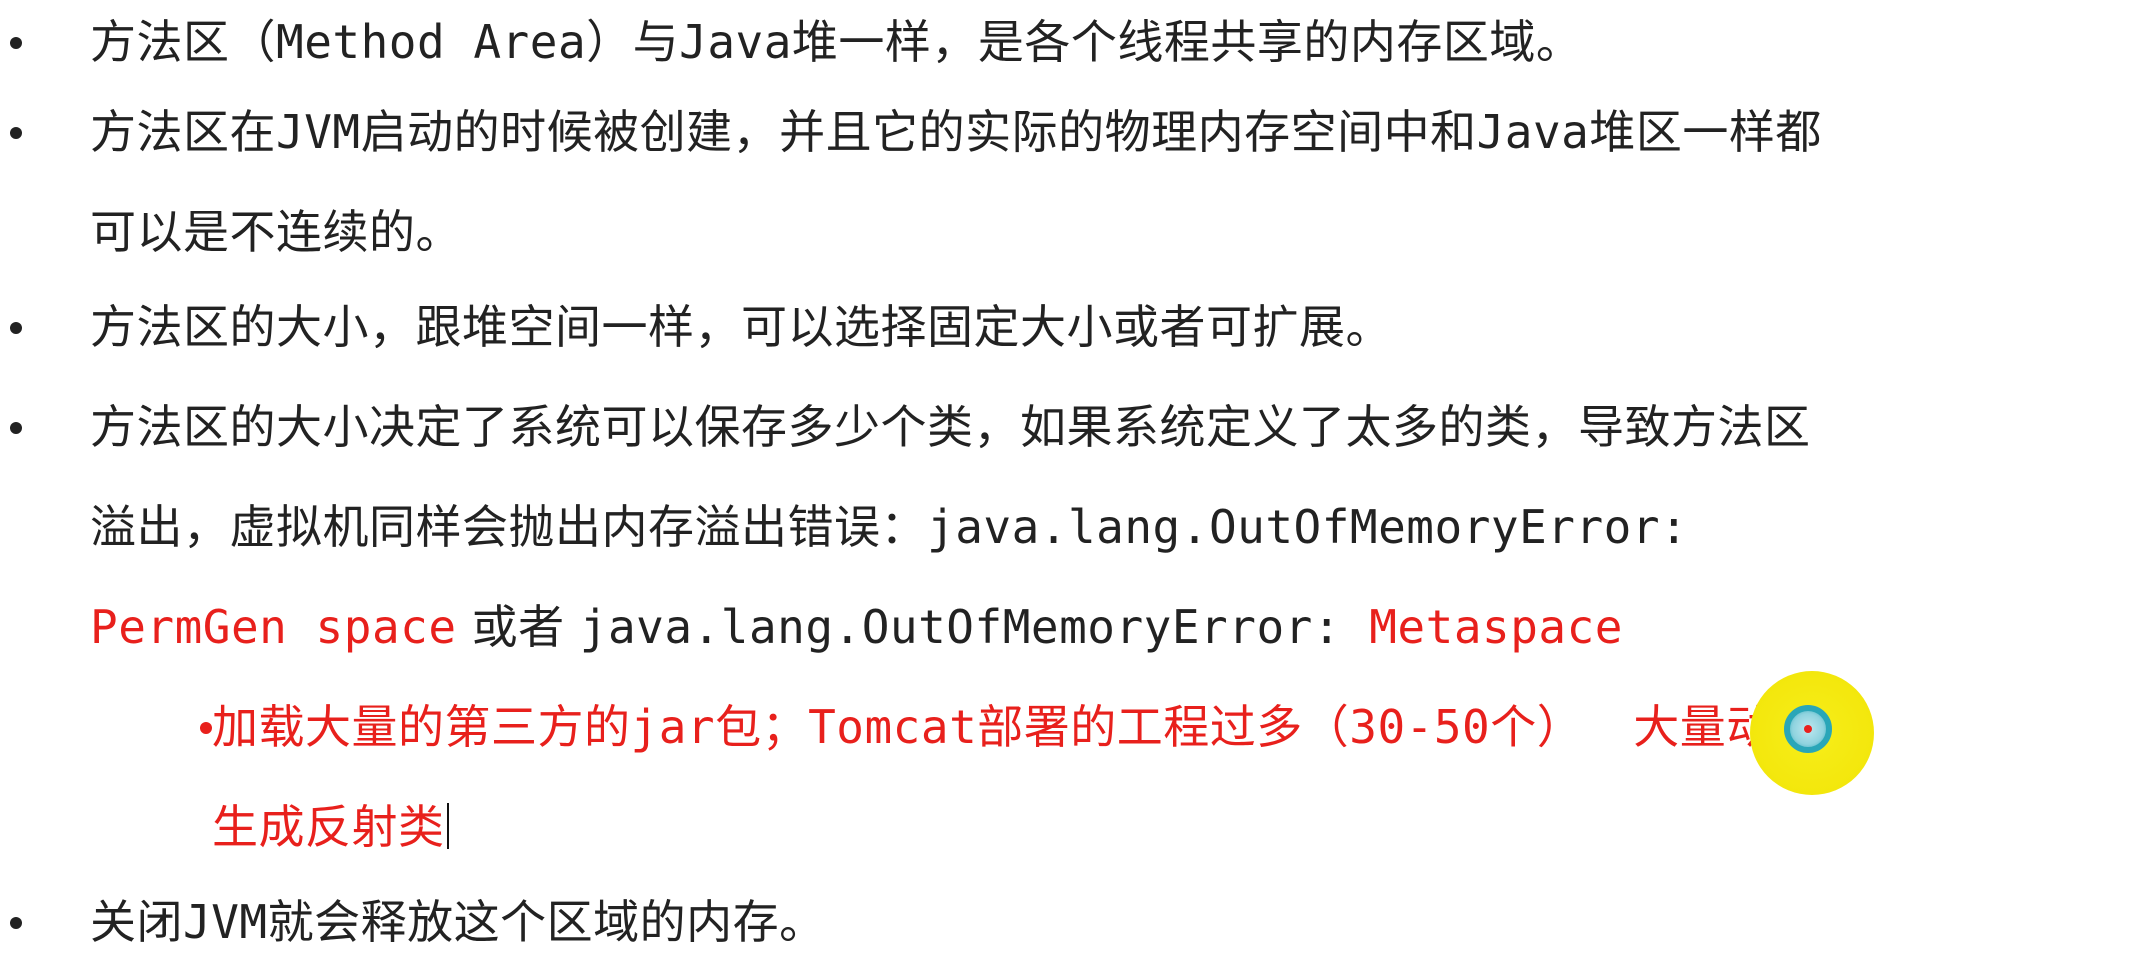 The width and height of the screenshot is (2151, 953). I want to click on code-method-area: Method Area, so click(431, 42).